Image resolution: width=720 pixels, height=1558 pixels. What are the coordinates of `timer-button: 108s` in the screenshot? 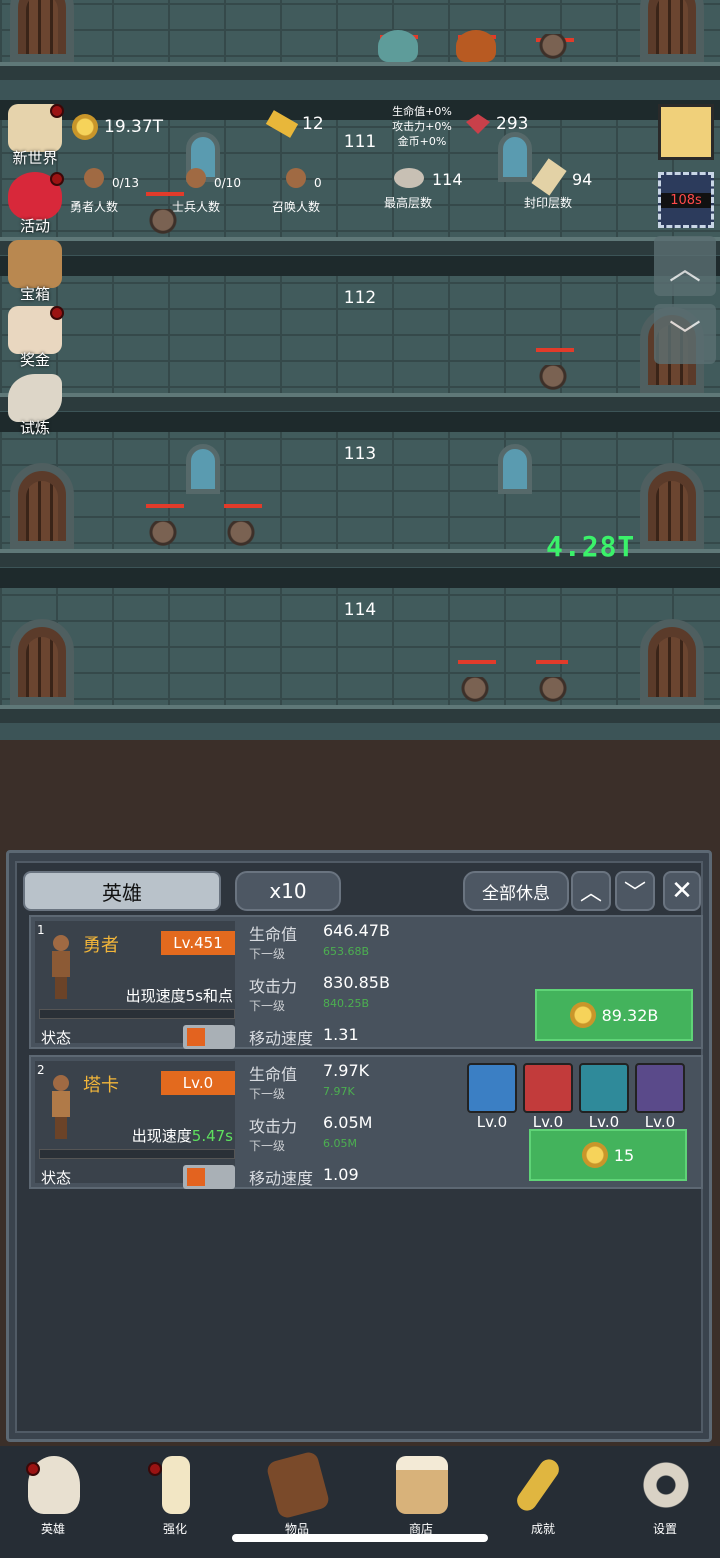 It's located at (686, 200).